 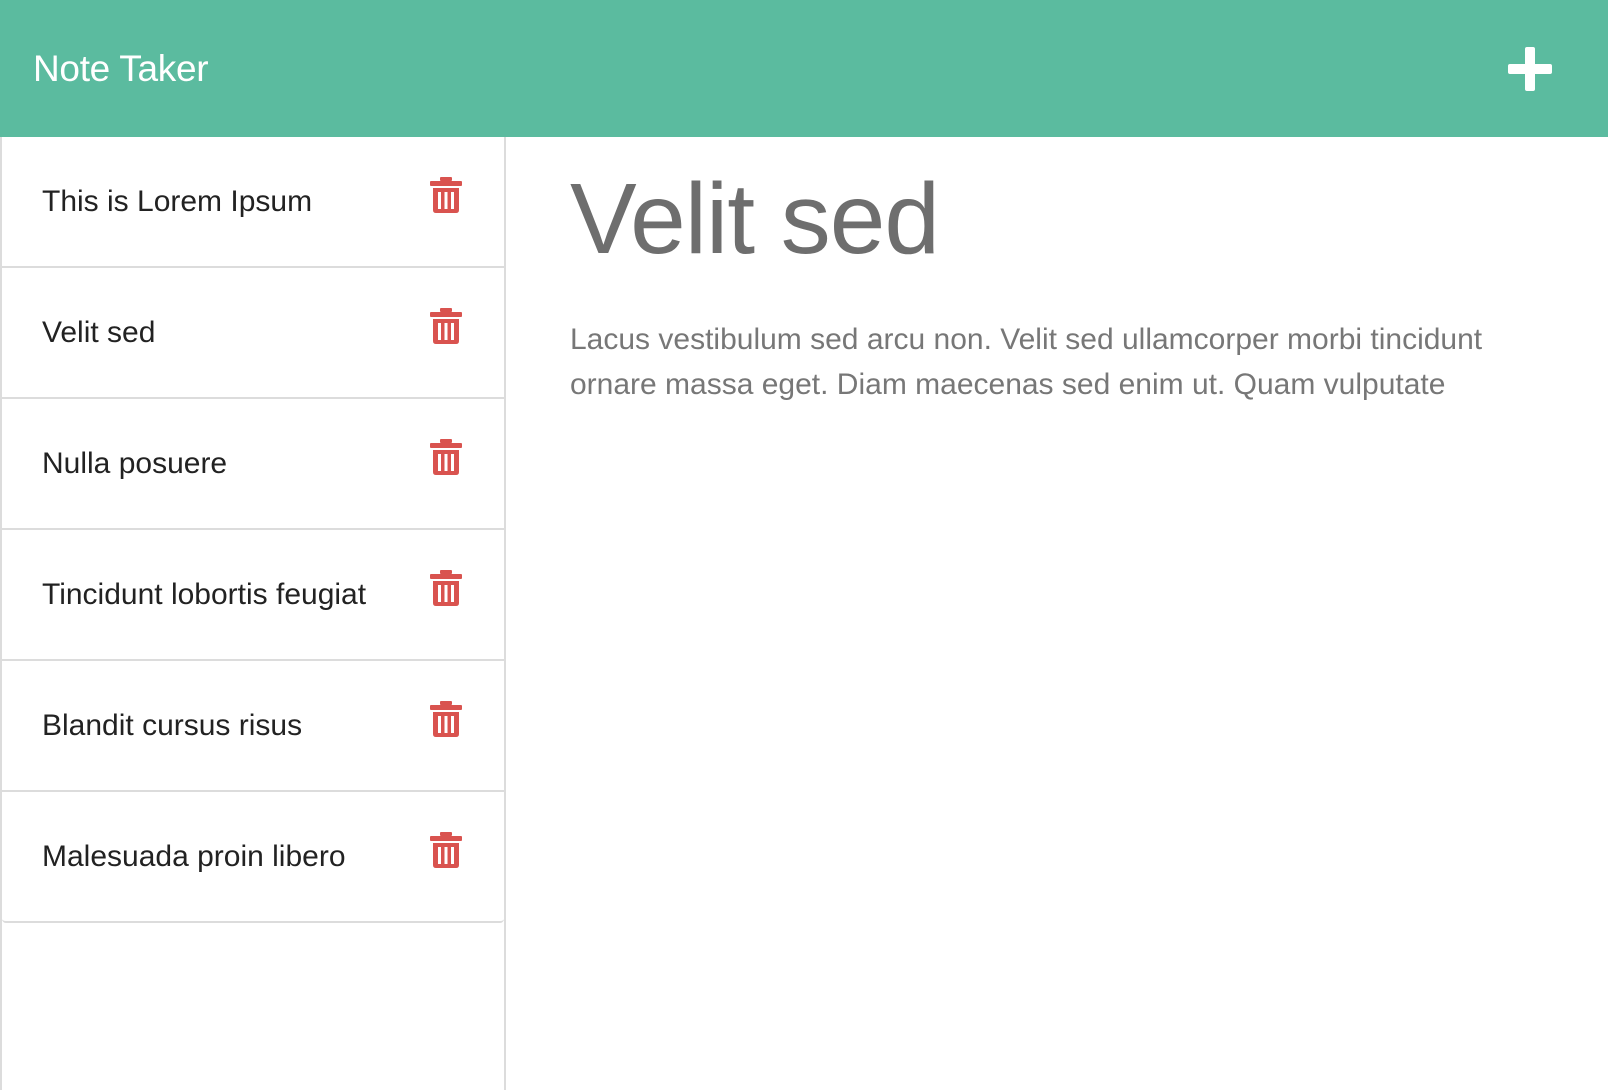 I want to click on note-list-item-title: This is Lorem Ipsum, so click(x=177, y=201).